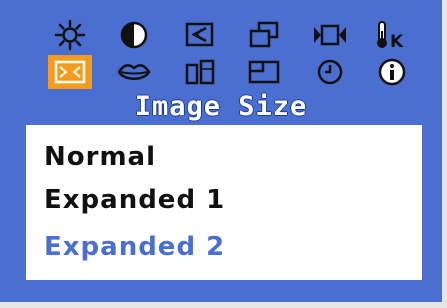 Image resolution: width=447 pixels, height=308 pixels. Describe the element at coordinates (397, 41) in the screenshot. I see `svg-text: K` at that location.